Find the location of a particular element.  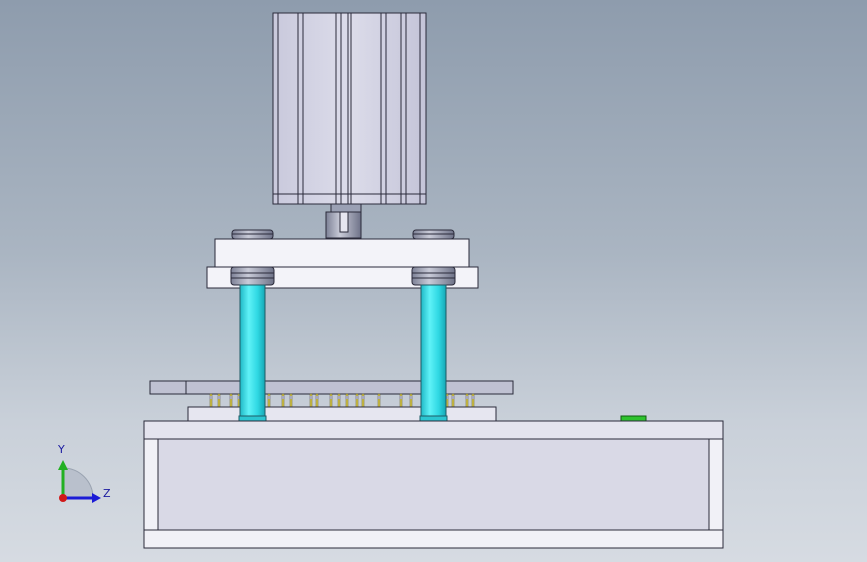

piston-rod-joint is located at coordinates (343, 221).